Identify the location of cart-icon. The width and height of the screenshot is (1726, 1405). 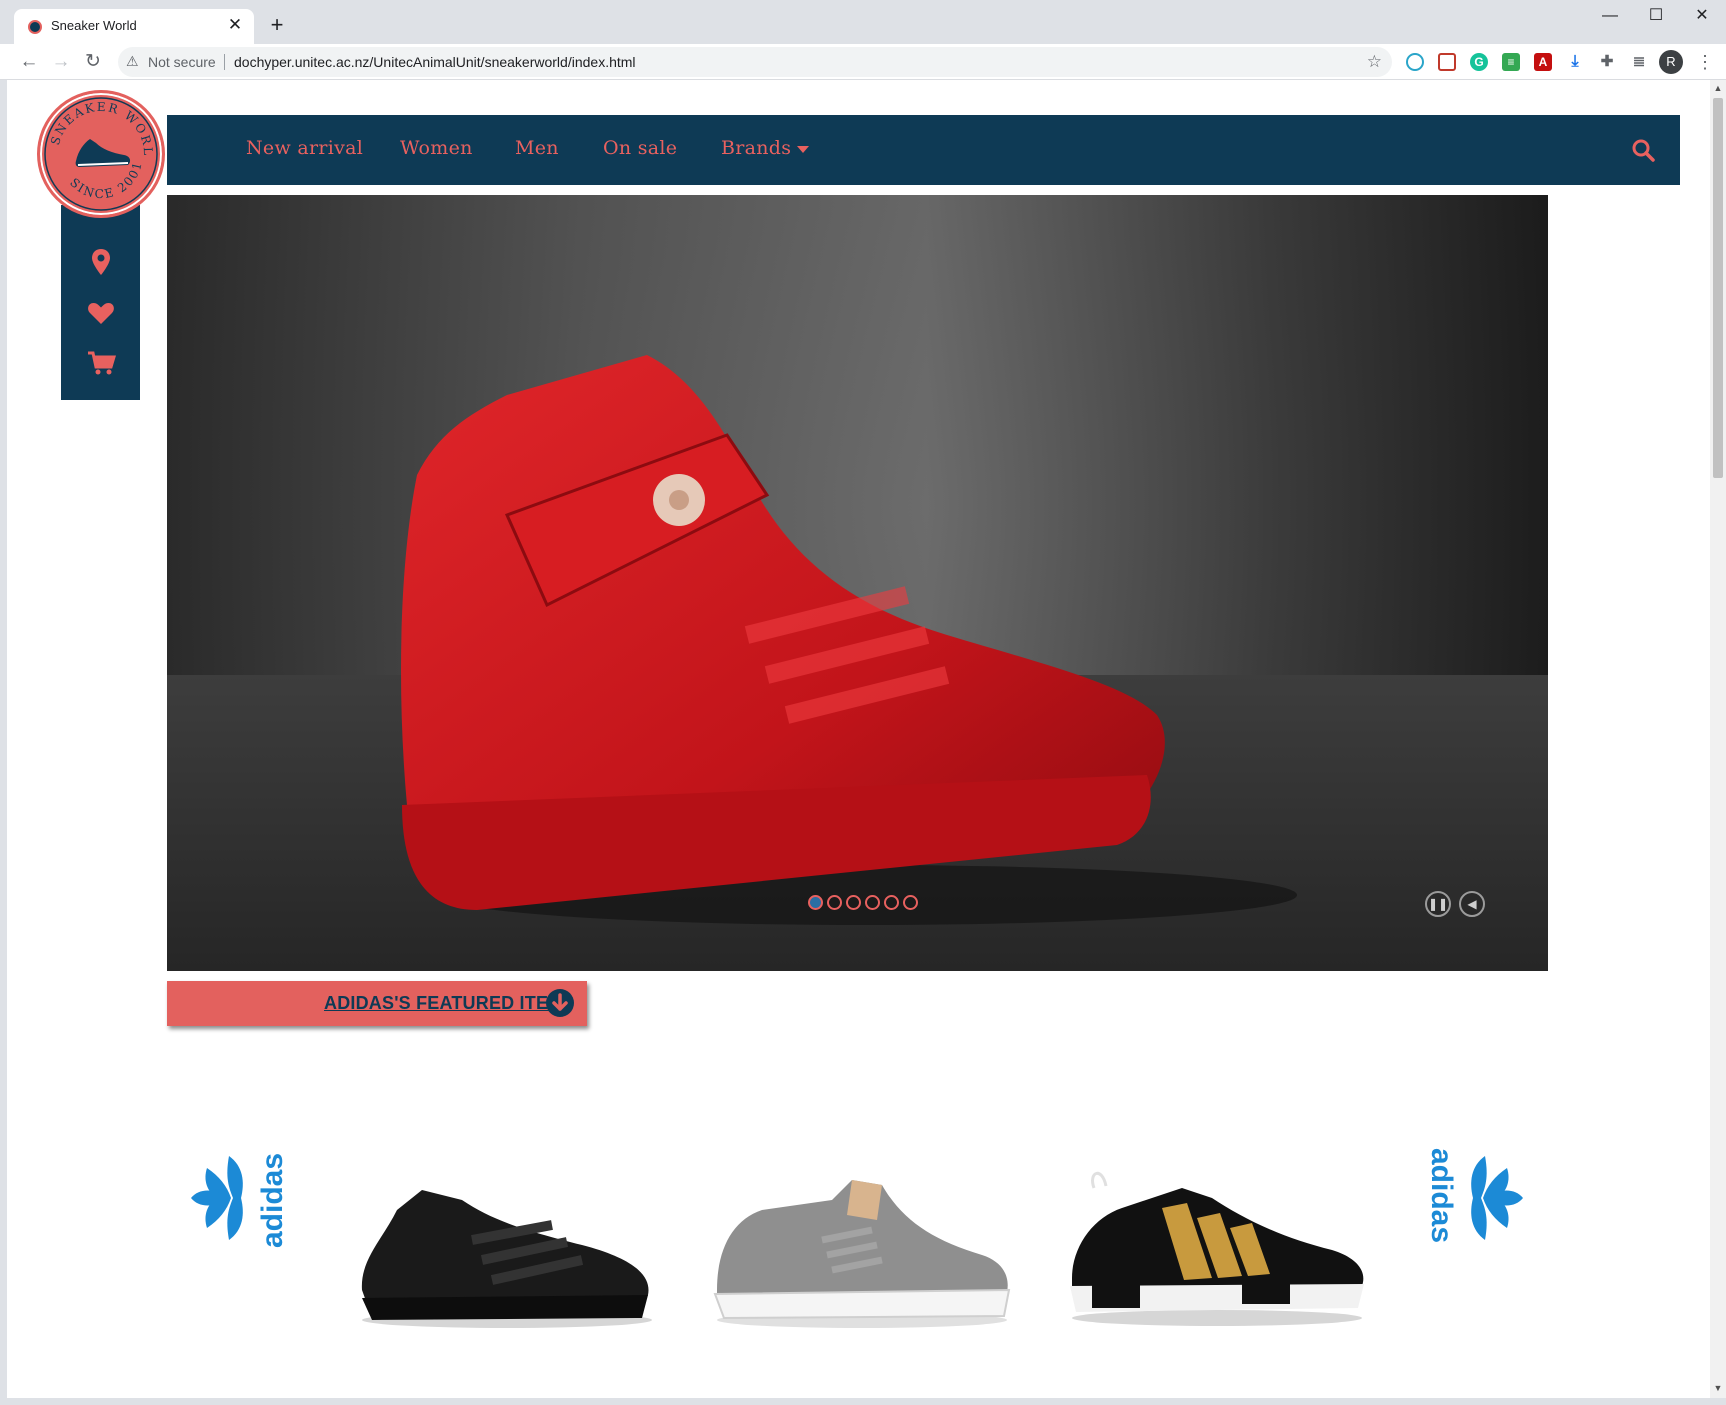
(101, 363).